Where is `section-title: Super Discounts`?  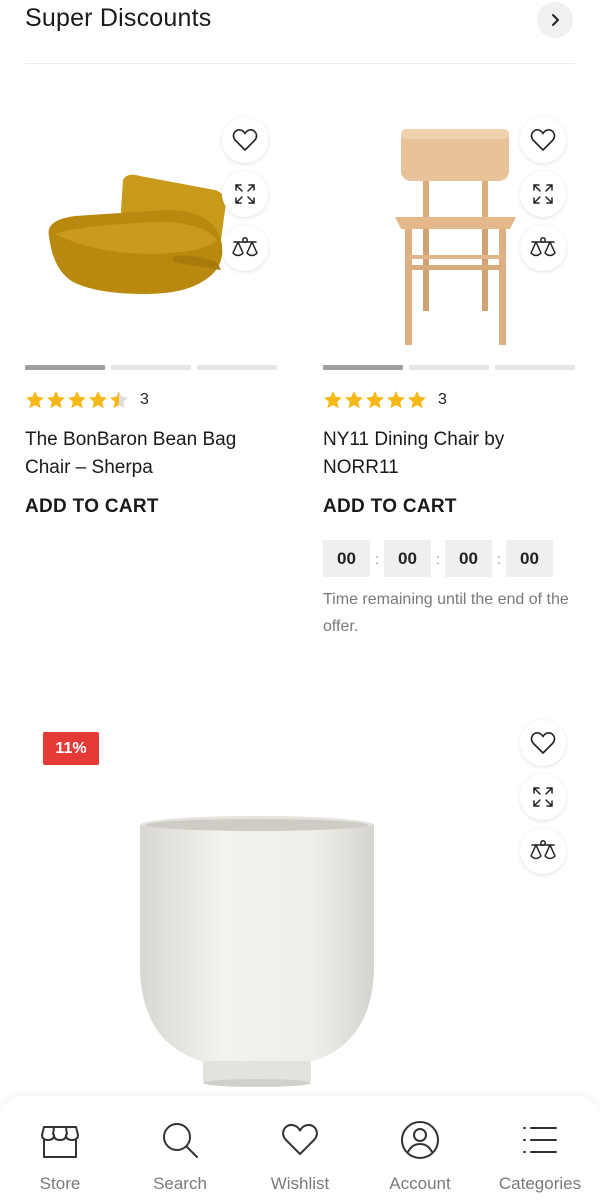
section-title: Super Discounts is located at coordinates (118, 18).